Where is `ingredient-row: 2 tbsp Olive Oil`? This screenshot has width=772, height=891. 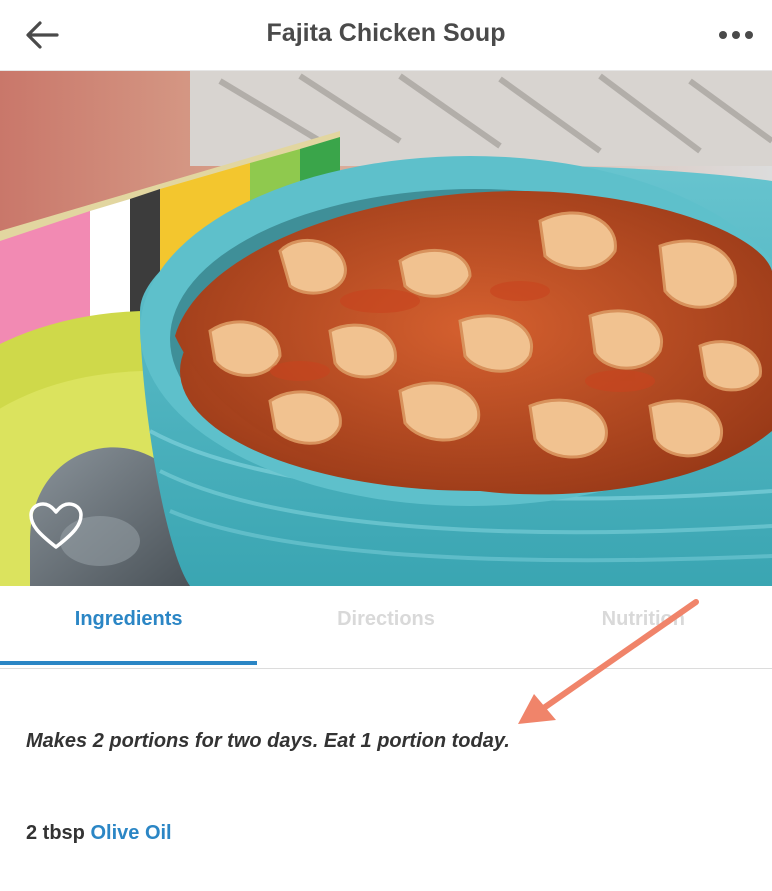 ingredient-row: 2 tbsp Olive Oil is located at coordinates (99, 833).